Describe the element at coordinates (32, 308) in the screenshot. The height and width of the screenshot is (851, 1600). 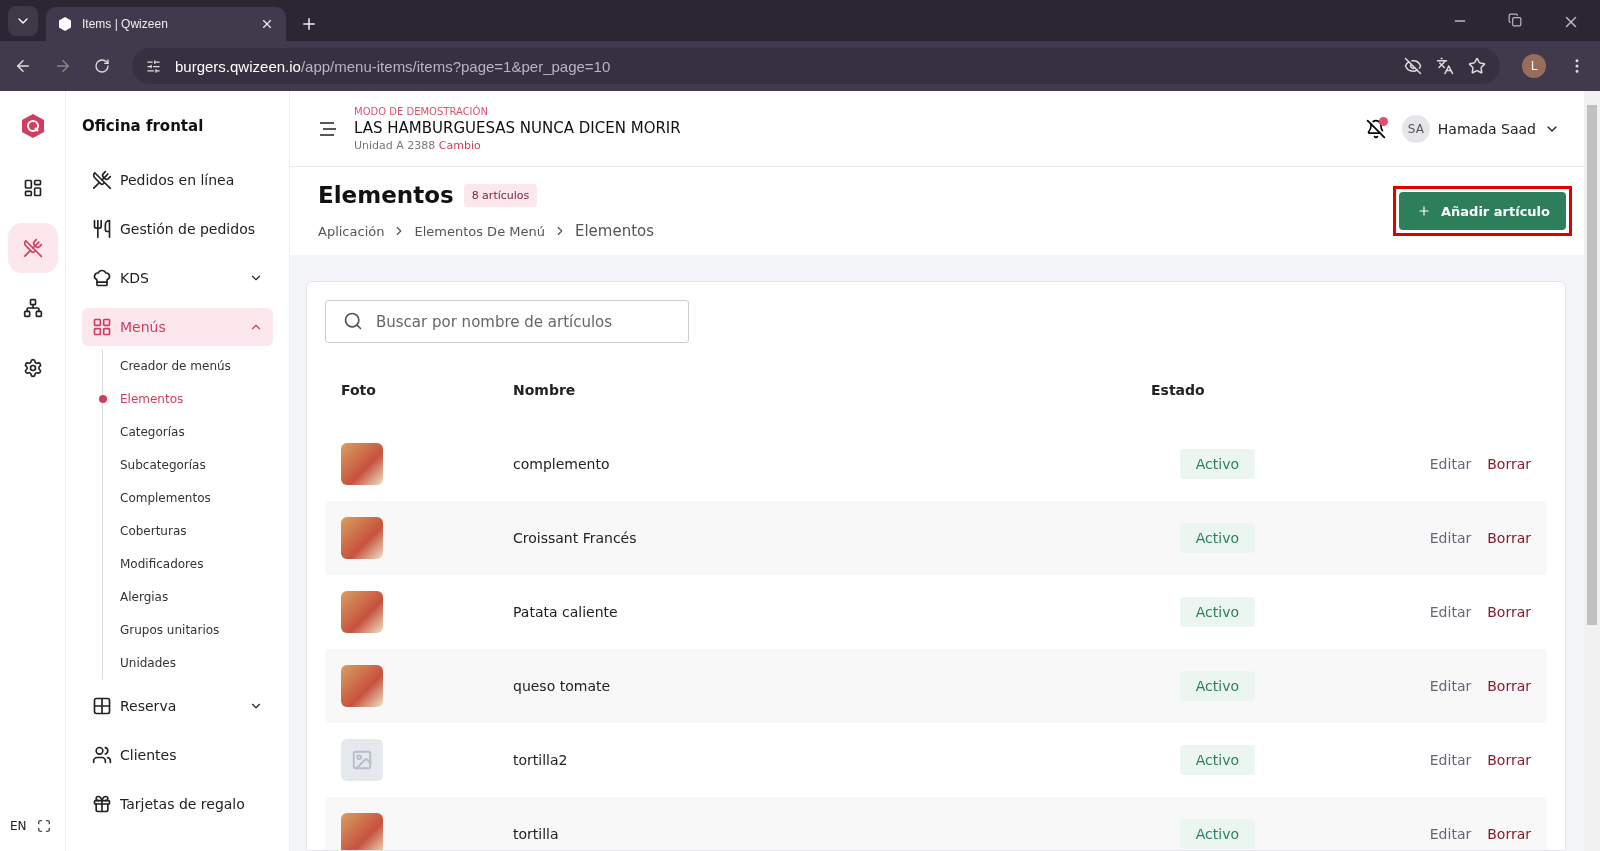
I see `hierarchy-icon` at that location.